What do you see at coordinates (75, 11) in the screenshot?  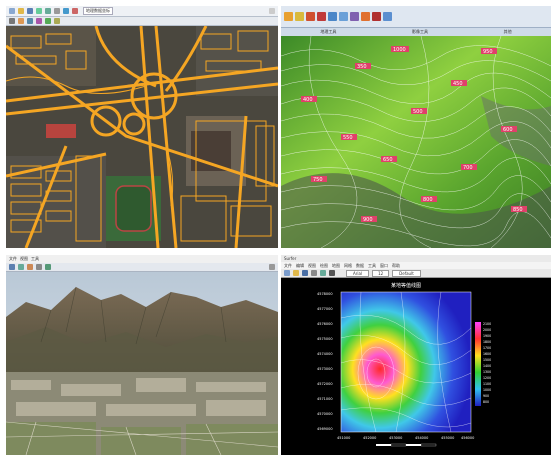 I see `measure-icon` at bounding box center [75, 11].